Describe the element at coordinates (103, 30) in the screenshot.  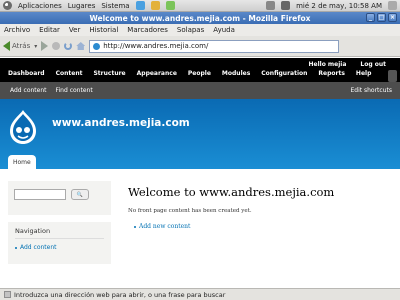
I see `menu-historial: Historial` at that location.